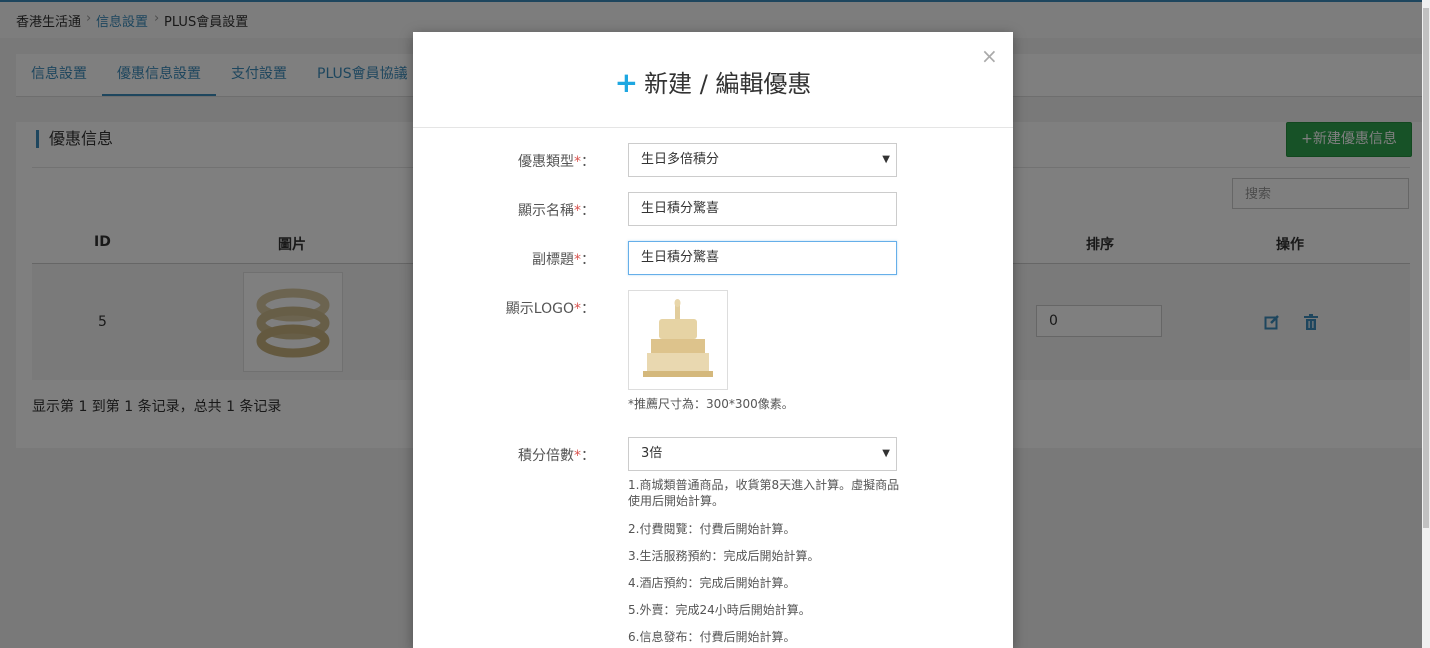  I want to click on note-2: 2.付費閱覽：付費后開始計算。, so click(712, 529).